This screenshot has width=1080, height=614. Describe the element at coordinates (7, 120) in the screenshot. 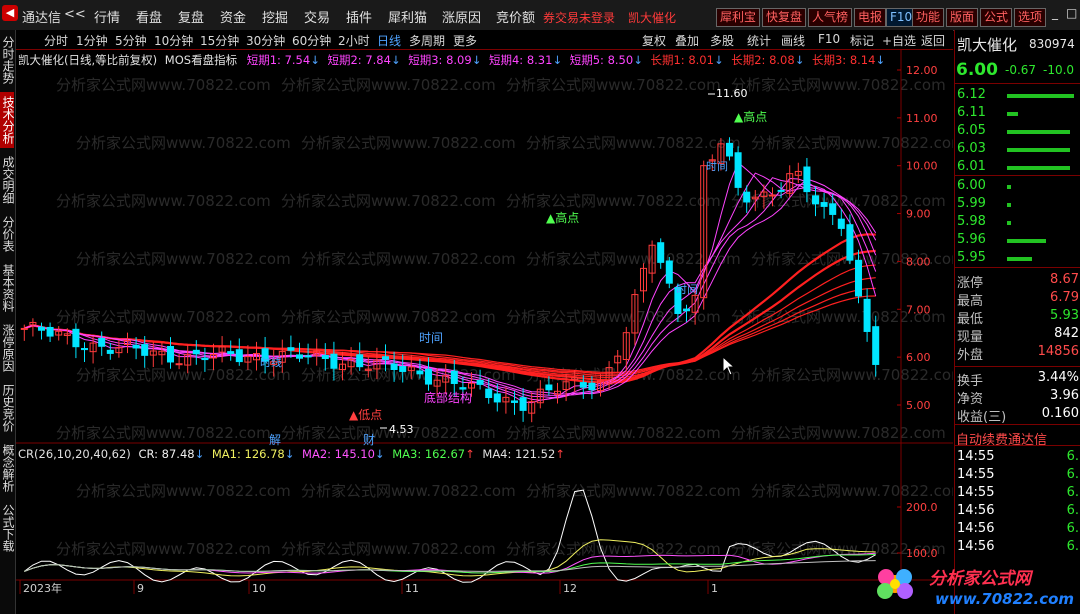

I see `tab-technical-analysis: 技术分析` at that location.